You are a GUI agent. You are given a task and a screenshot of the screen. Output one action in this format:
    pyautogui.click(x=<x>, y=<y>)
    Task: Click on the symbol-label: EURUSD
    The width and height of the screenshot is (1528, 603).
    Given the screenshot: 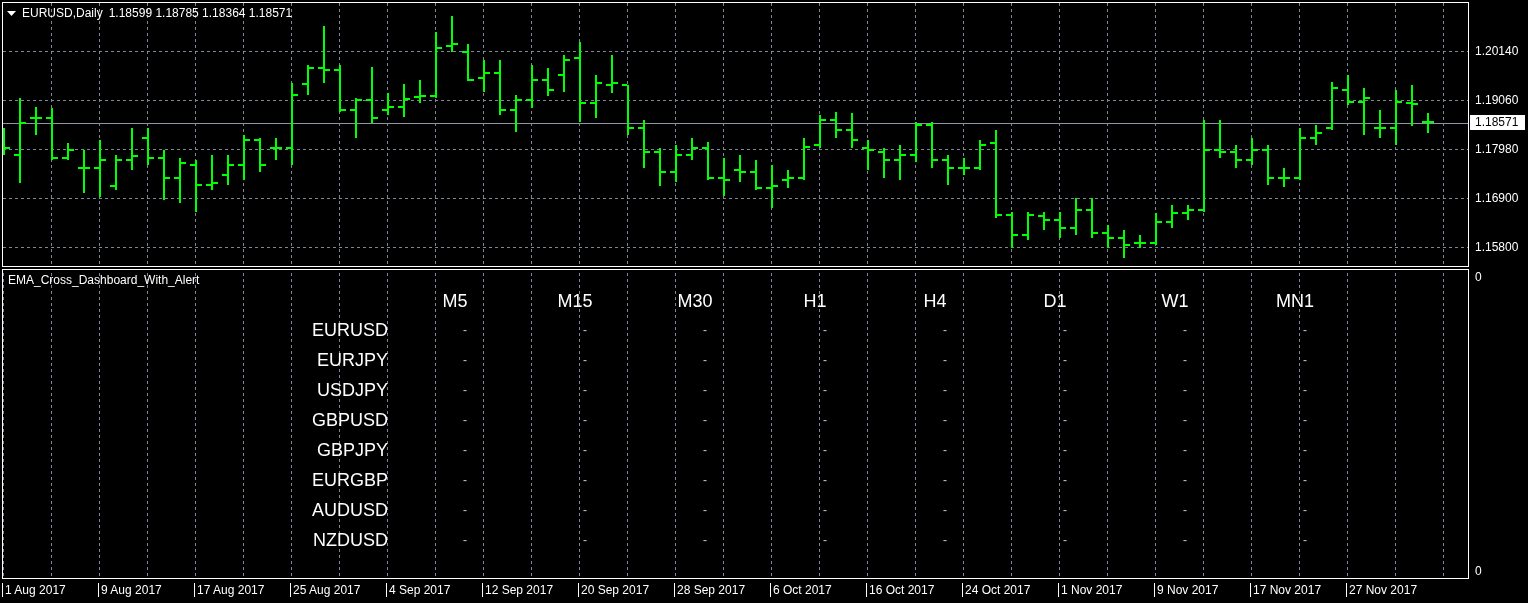 What is the action you would take?
    pyautogui.click(x=350, y=330)
    